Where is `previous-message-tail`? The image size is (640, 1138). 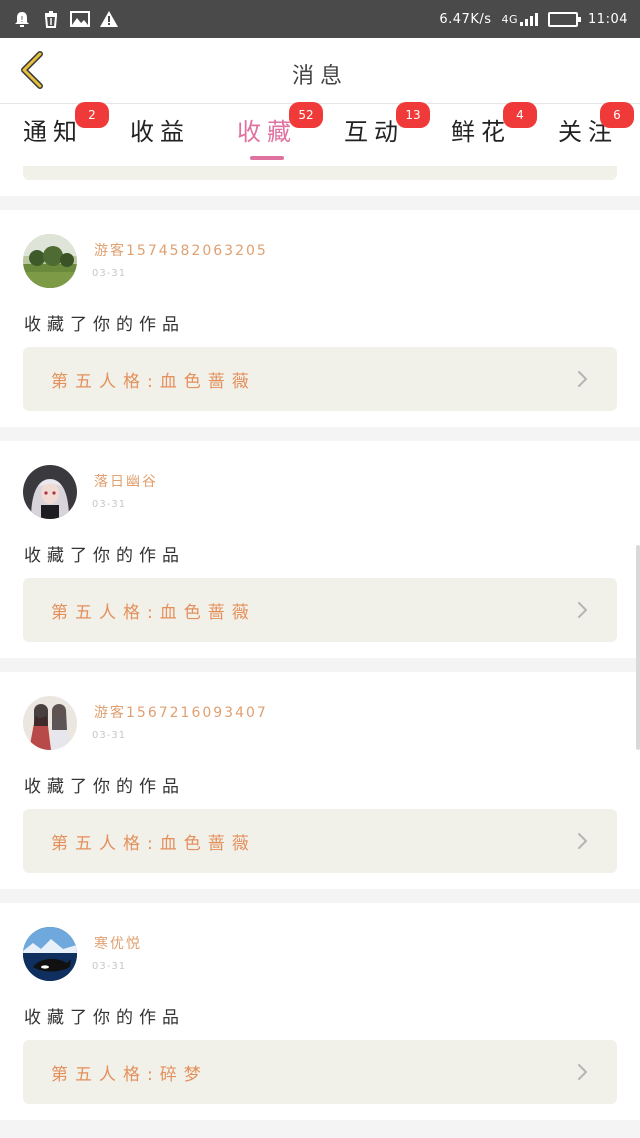
previous-message-tail is located at coordinates (320, 181).